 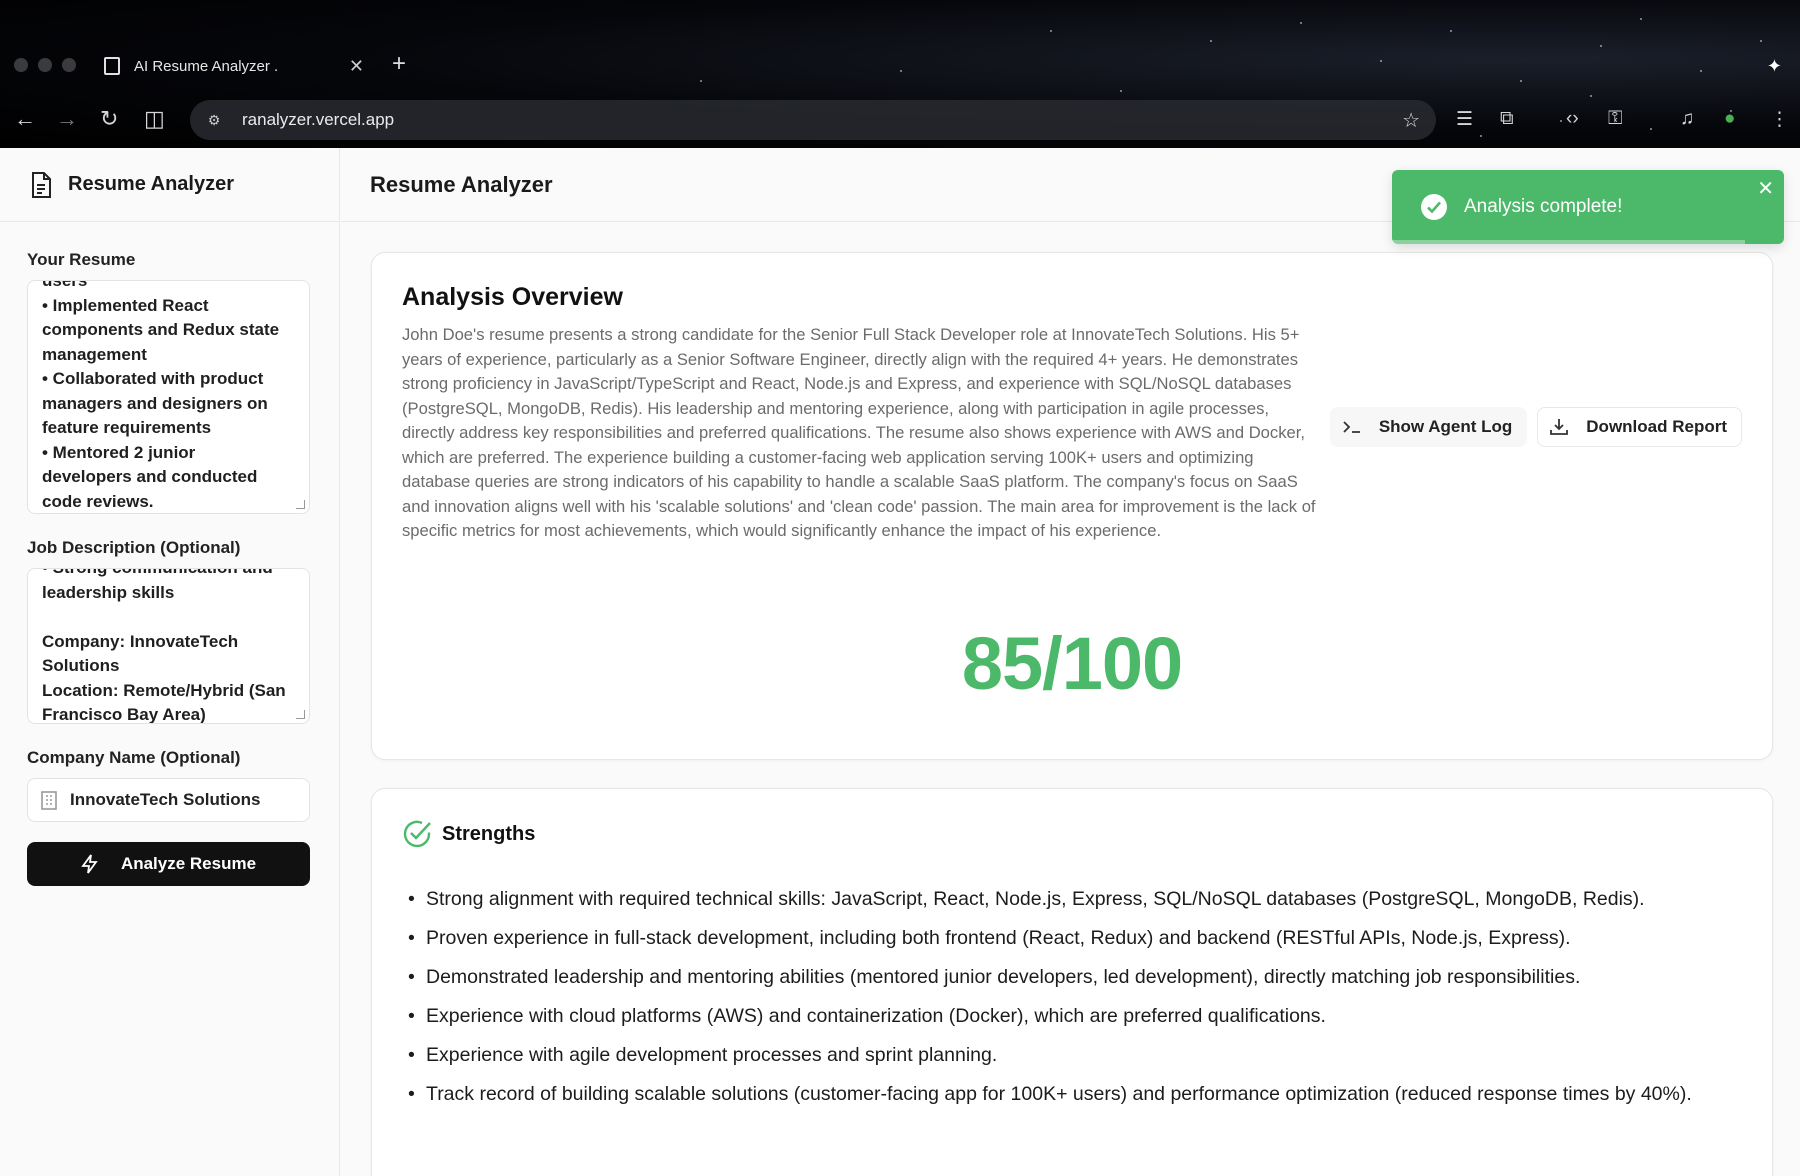 I want to click on sparkle-icon: ✦, so click(x=1774, y=66).